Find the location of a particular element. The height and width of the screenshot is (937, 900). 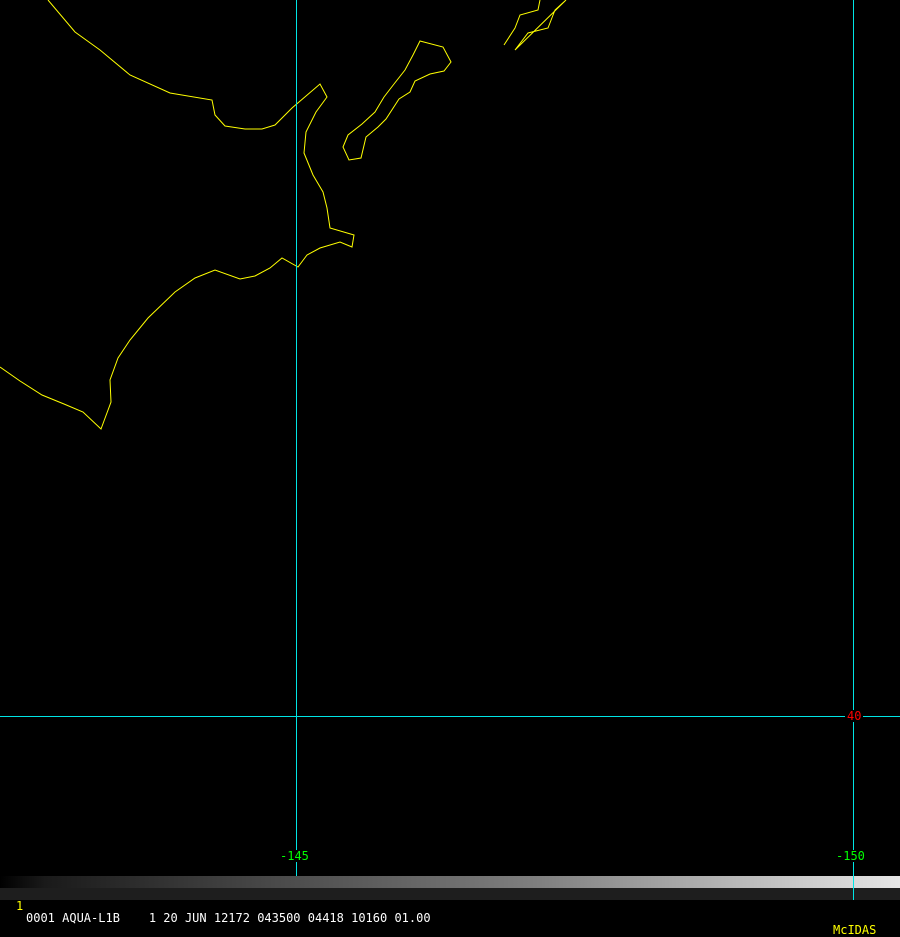

grid-overlay-bar is located at coordinates (853, 888).